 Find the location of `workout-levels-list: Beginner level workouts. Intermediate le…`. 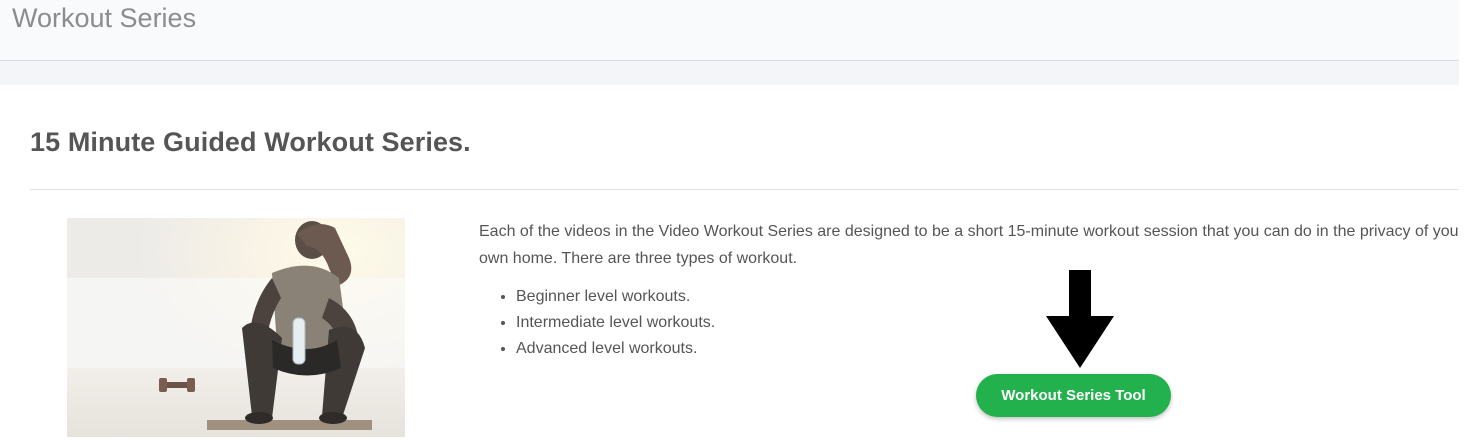

workout-levels-list: Beginner level workouts. Intermediate le… is located at coordinates (606, 323).